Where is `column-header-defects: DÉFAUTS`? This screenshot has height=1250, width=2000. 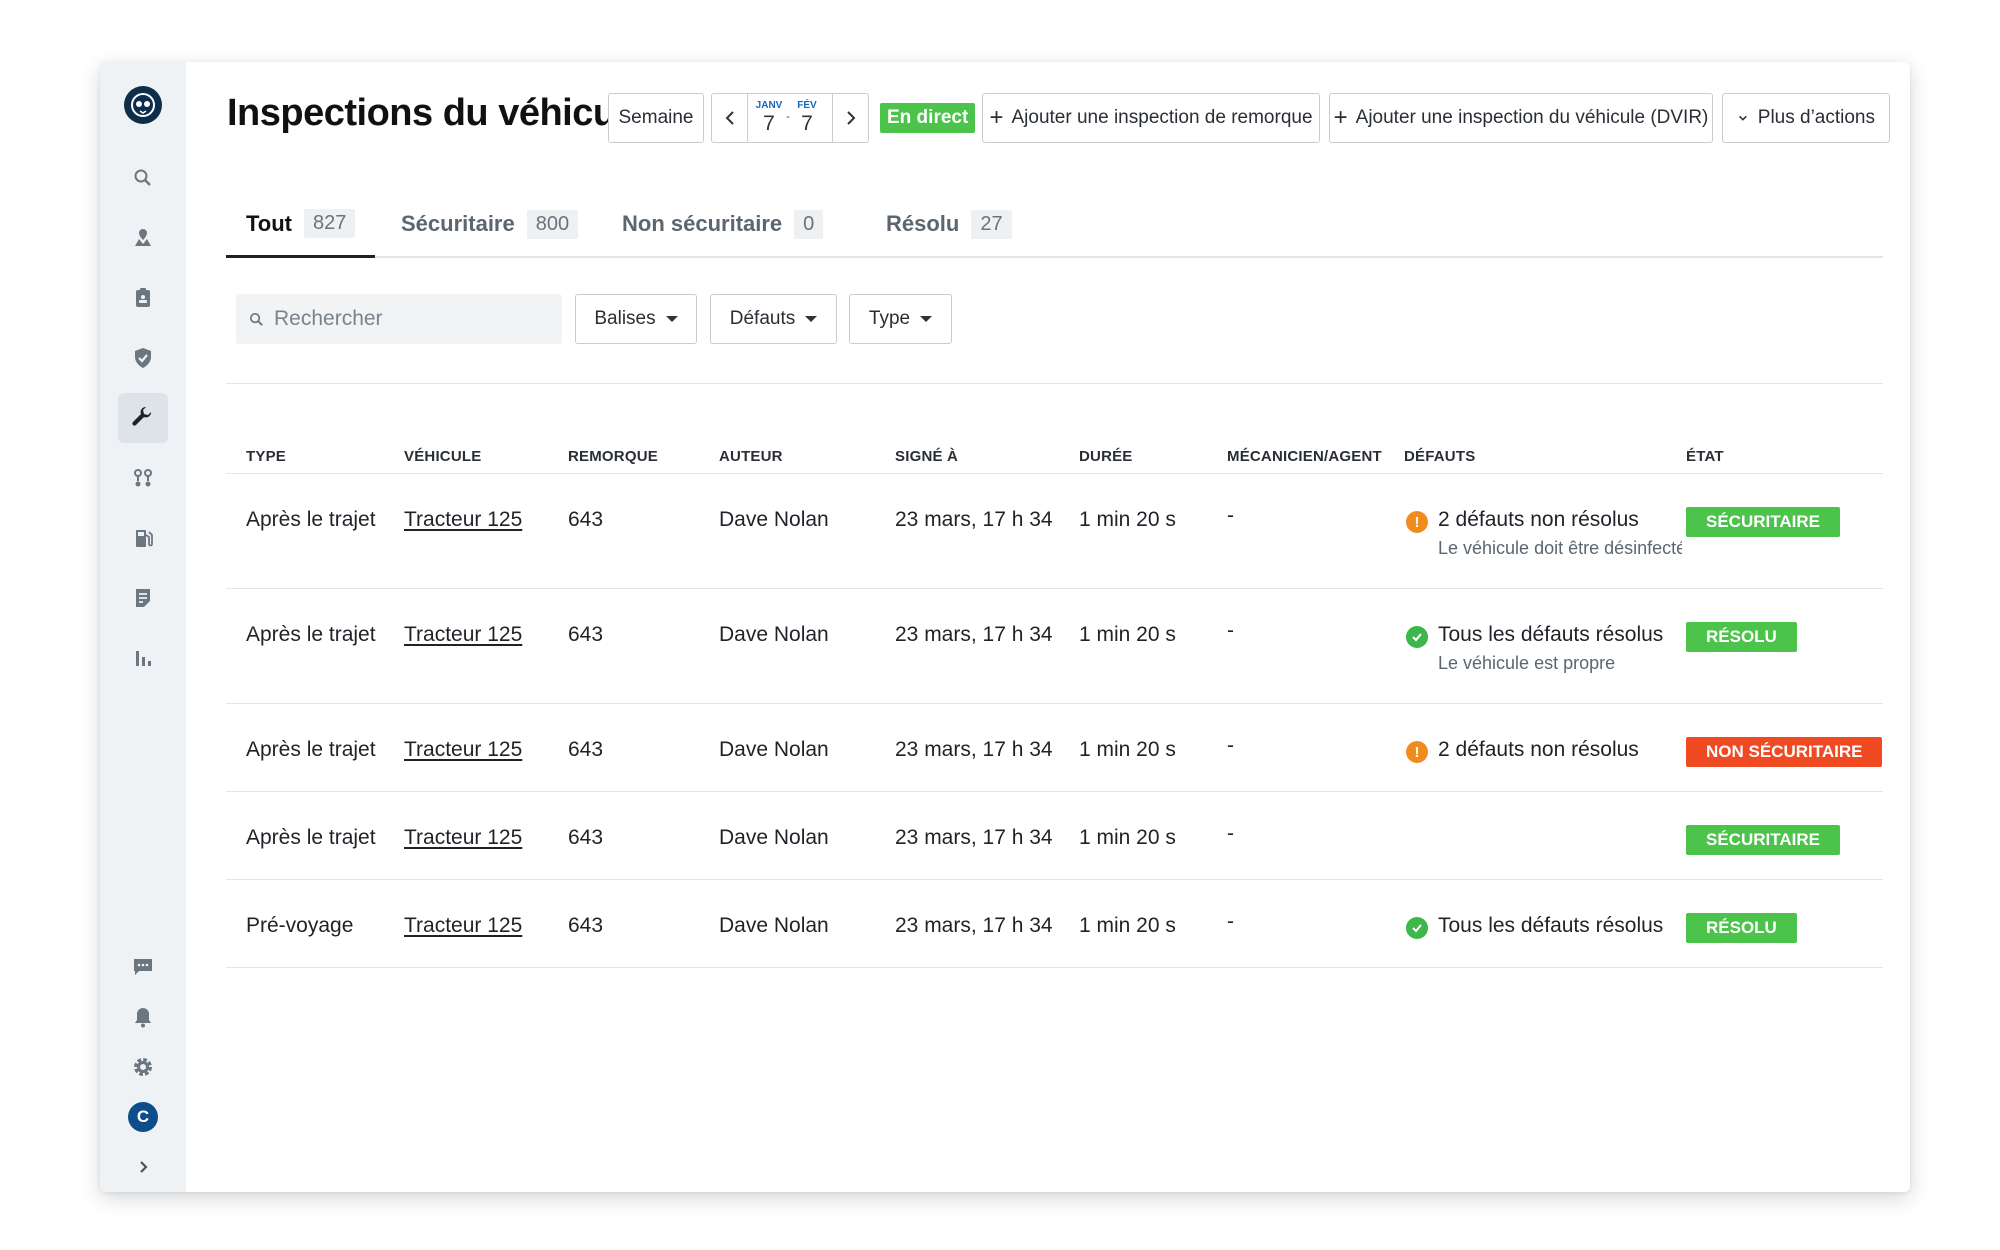
column-header-defects: DÉFAUTS is located at coordinates (1439, 456).